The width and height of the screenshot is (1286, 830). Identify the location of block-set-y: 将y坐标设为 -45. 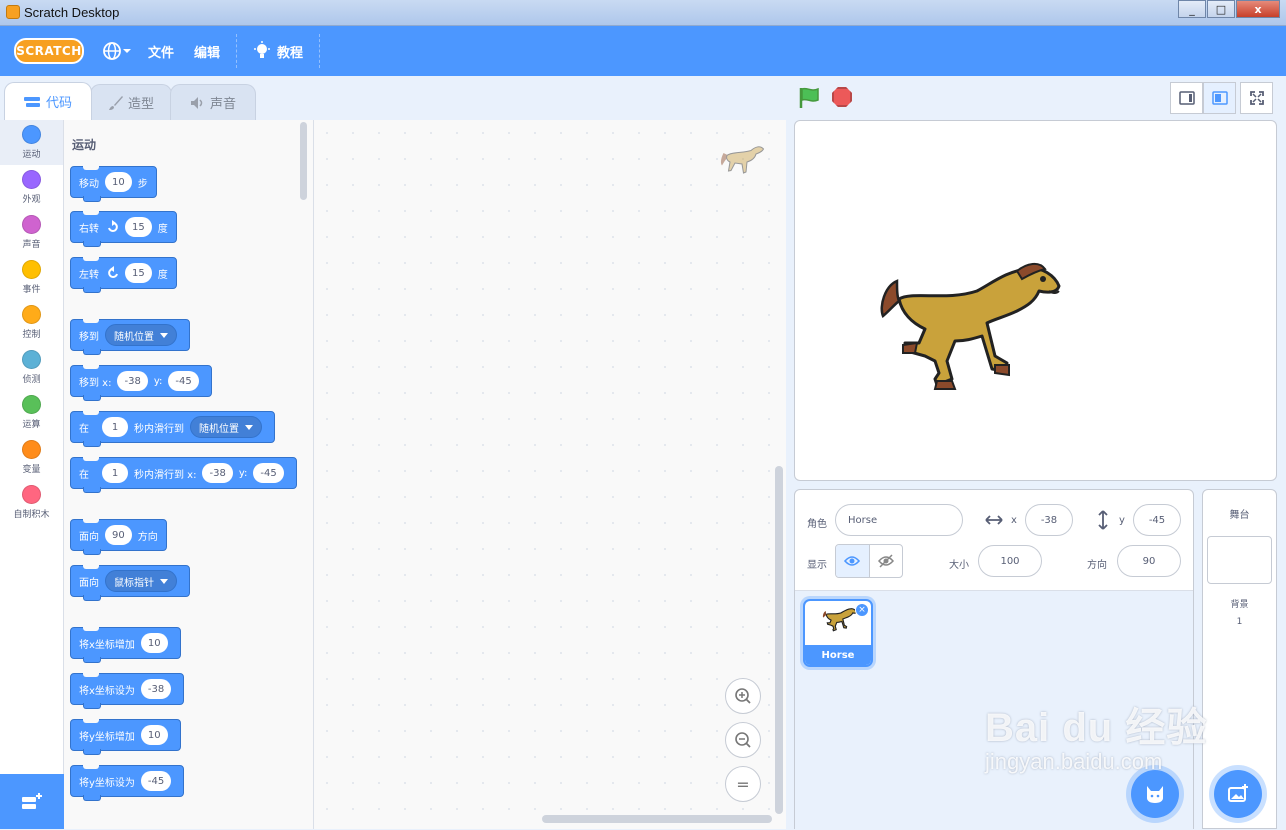
(127, 783).